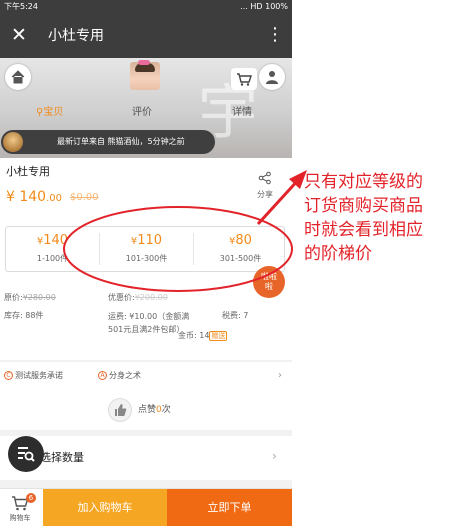  Describe the element at coordinates (279, 201) in the screenshot. I see `annotation-arrow-line` at that location.